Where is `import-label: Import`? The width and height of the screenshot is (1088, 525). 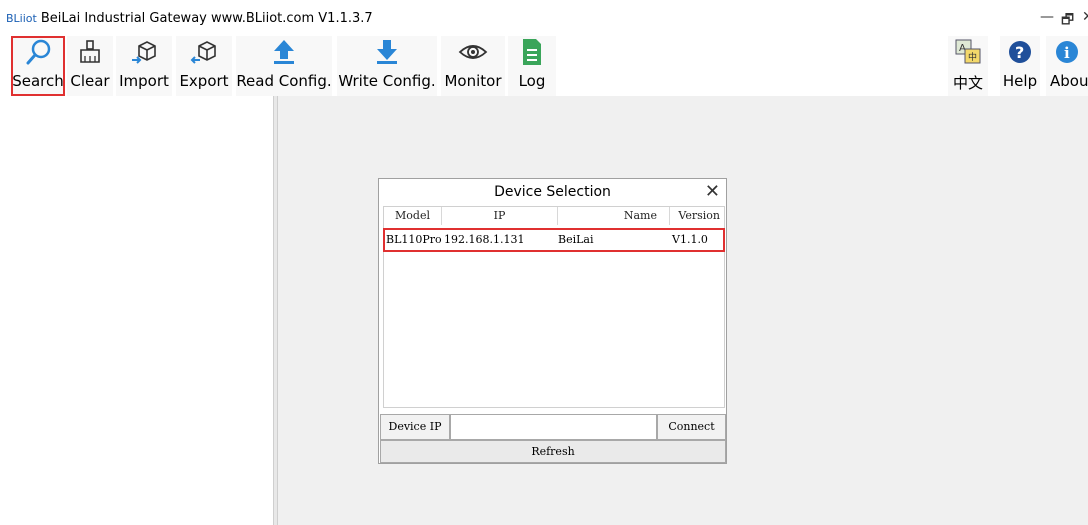 import-label: Import is located at coordinates (144, 81).